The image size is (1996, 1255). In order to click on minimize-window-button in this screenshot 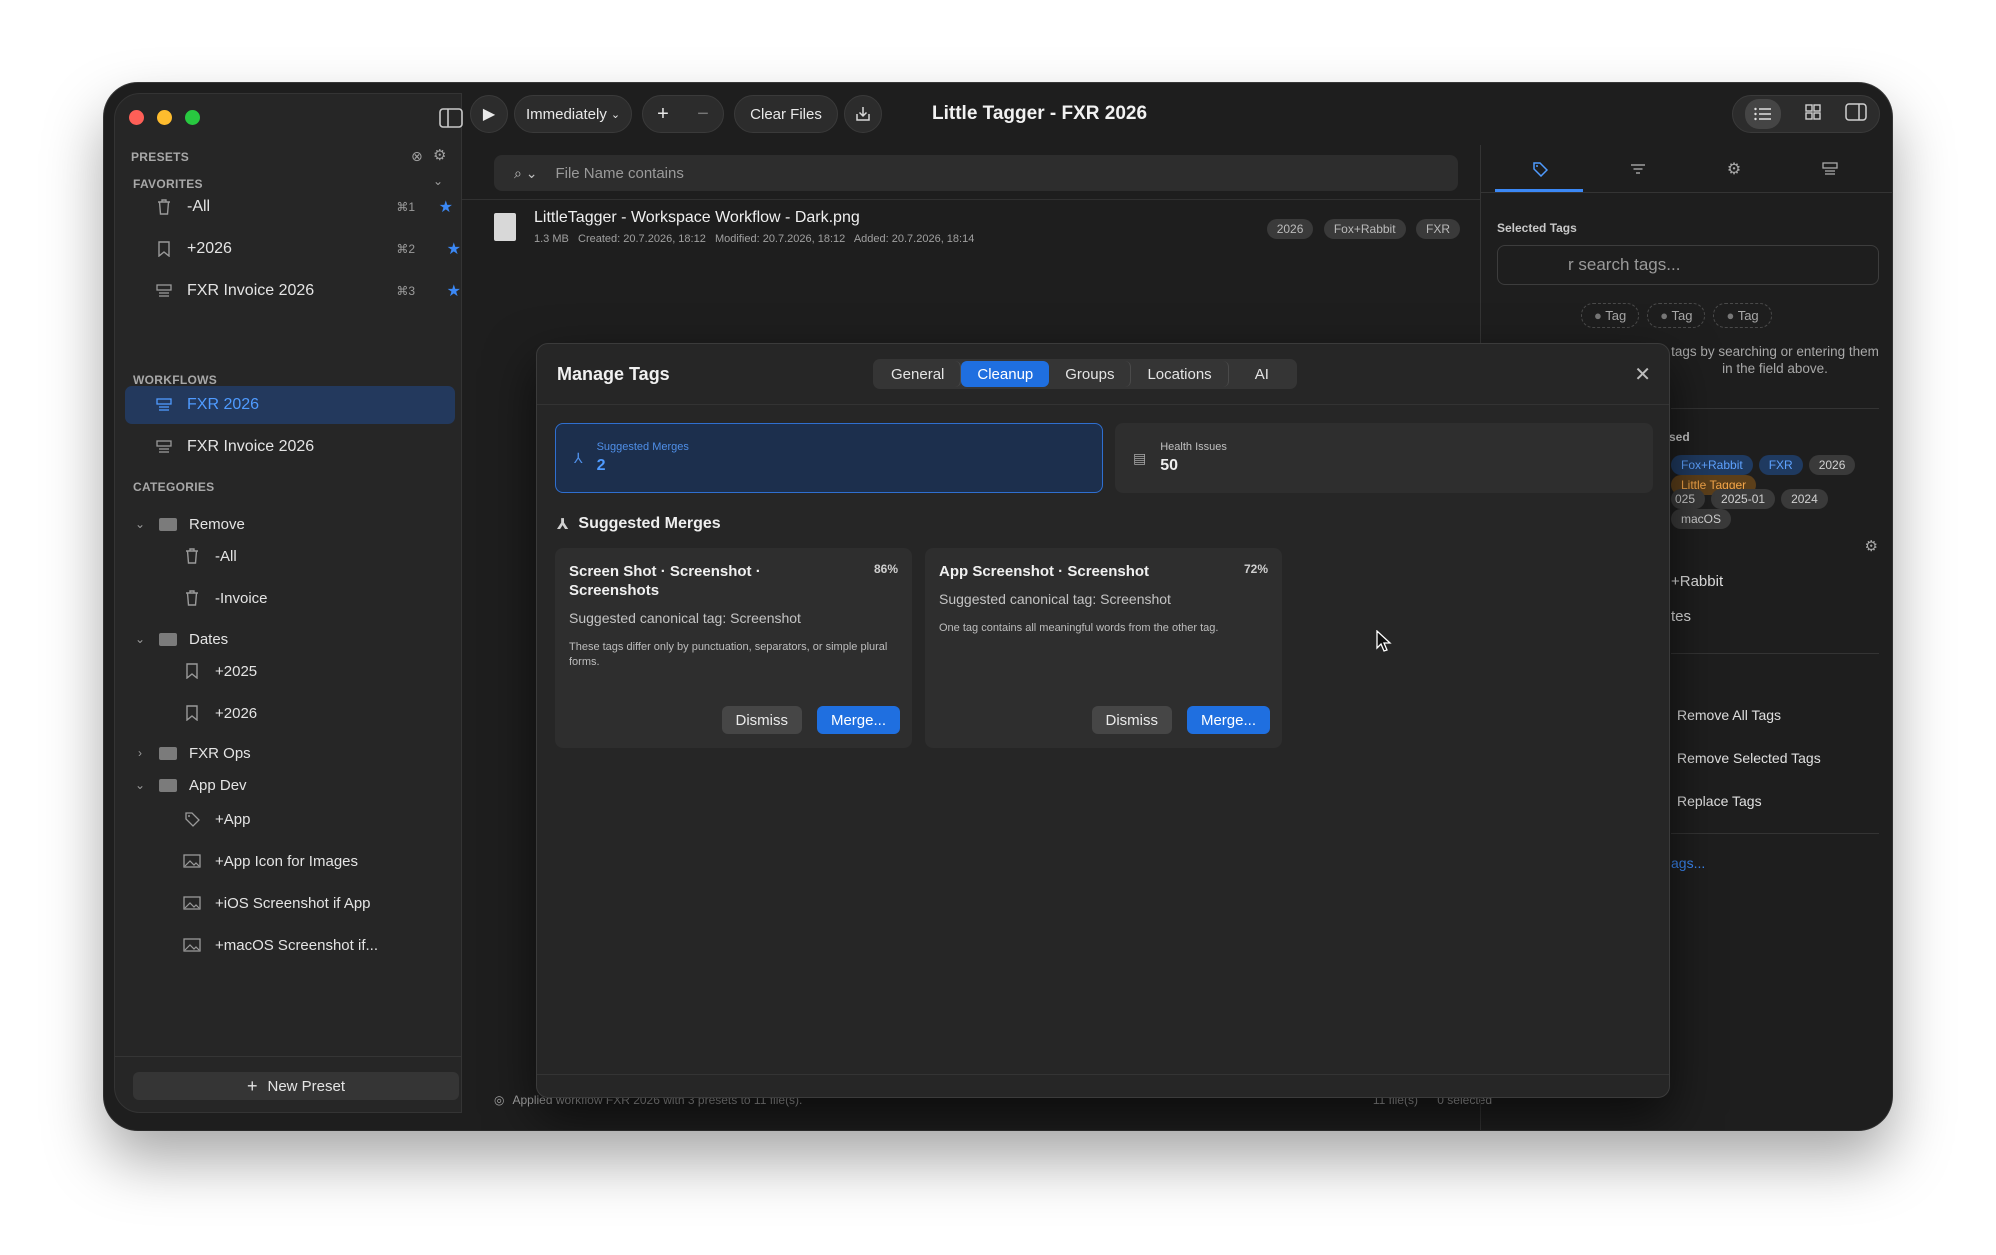, I will do `click(164, 117)`.